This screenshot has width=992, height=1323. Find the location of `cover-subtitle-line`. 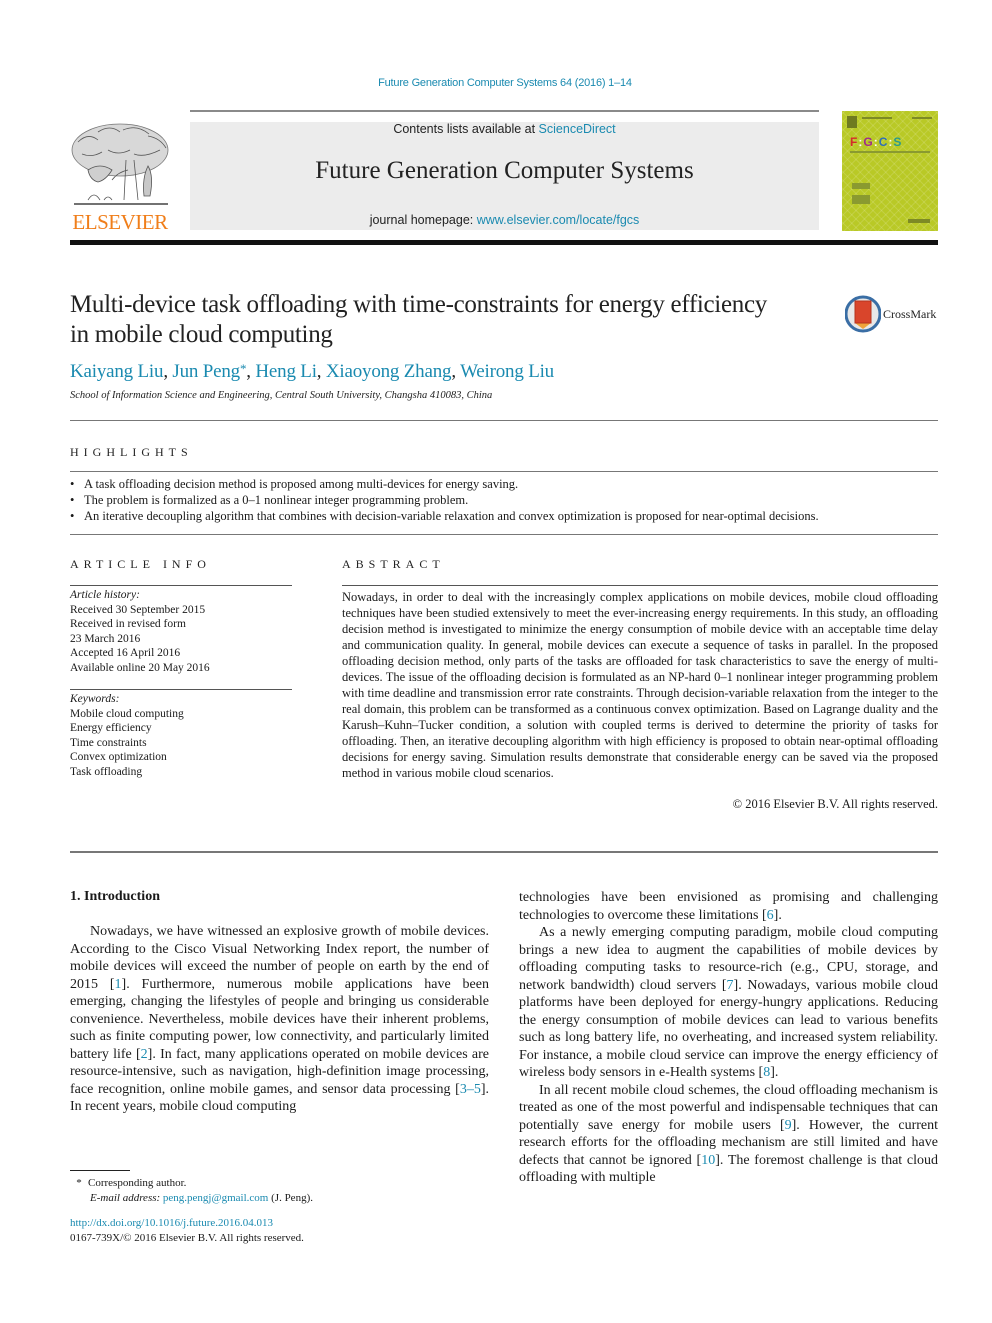

cover-subtitle-line is located at coordinates (890, 152).